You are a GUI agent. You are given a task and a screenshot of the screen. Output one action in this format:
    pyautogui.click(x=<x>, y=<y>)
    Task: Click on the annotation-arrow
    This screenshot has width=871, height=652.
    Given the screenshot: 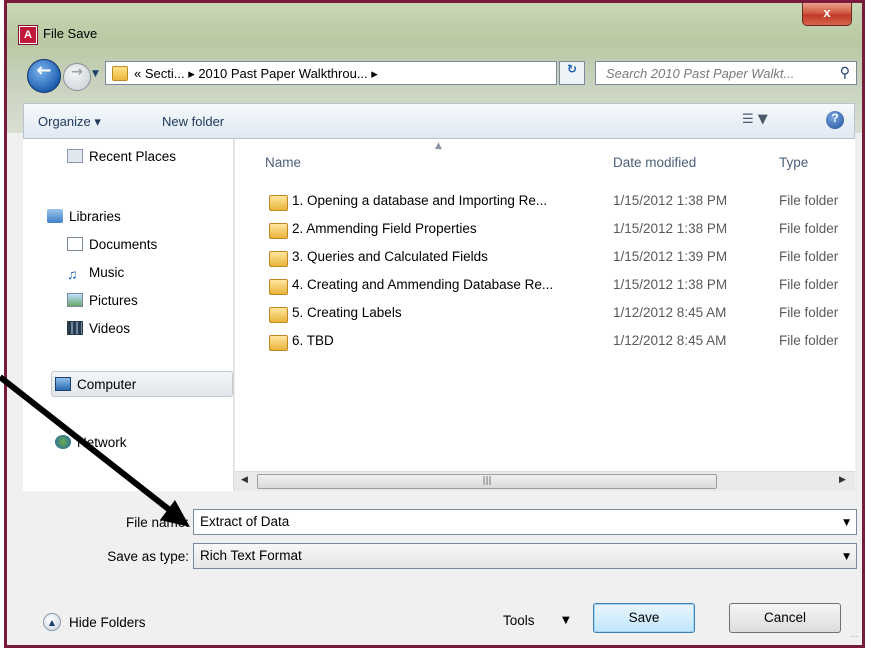 What is the action you would take?
    pyautogui.click(x=95, y=450)
    